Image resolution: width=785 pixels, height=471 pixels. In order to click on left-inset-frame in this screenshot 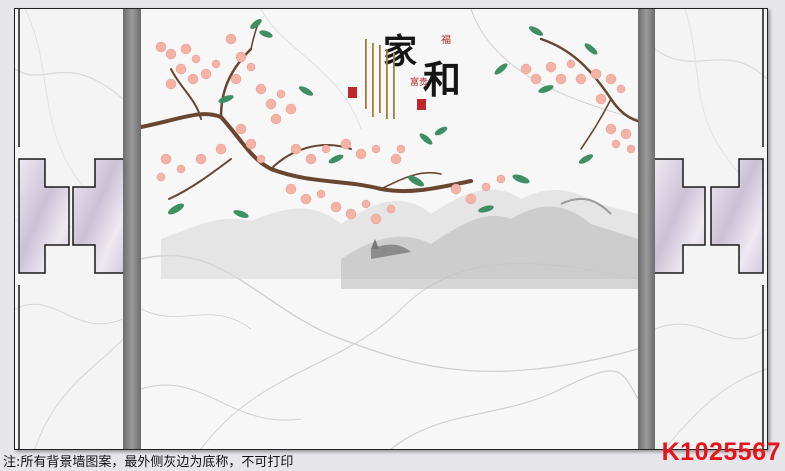, I will do `click(70, 229)`.